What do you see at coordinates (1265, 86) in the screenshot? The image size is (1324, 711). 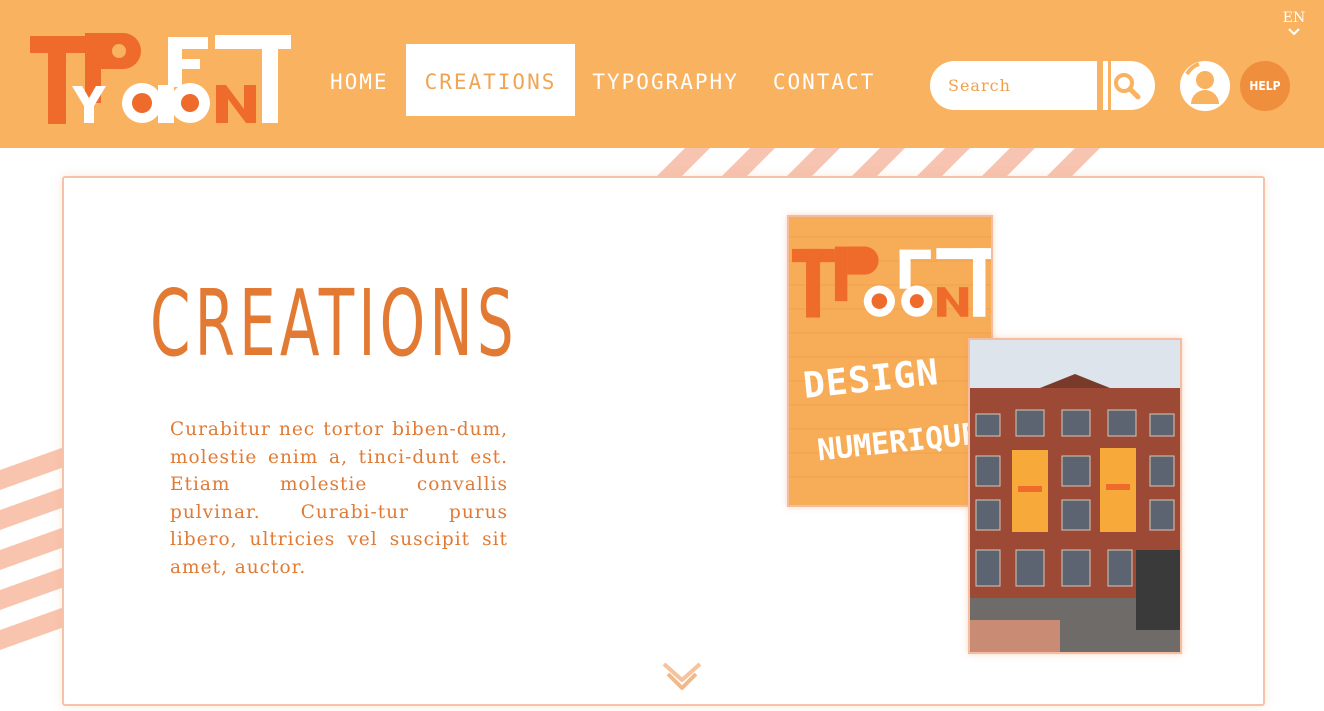 I see `help-button: HELP` at bounding box center [1265, 86].